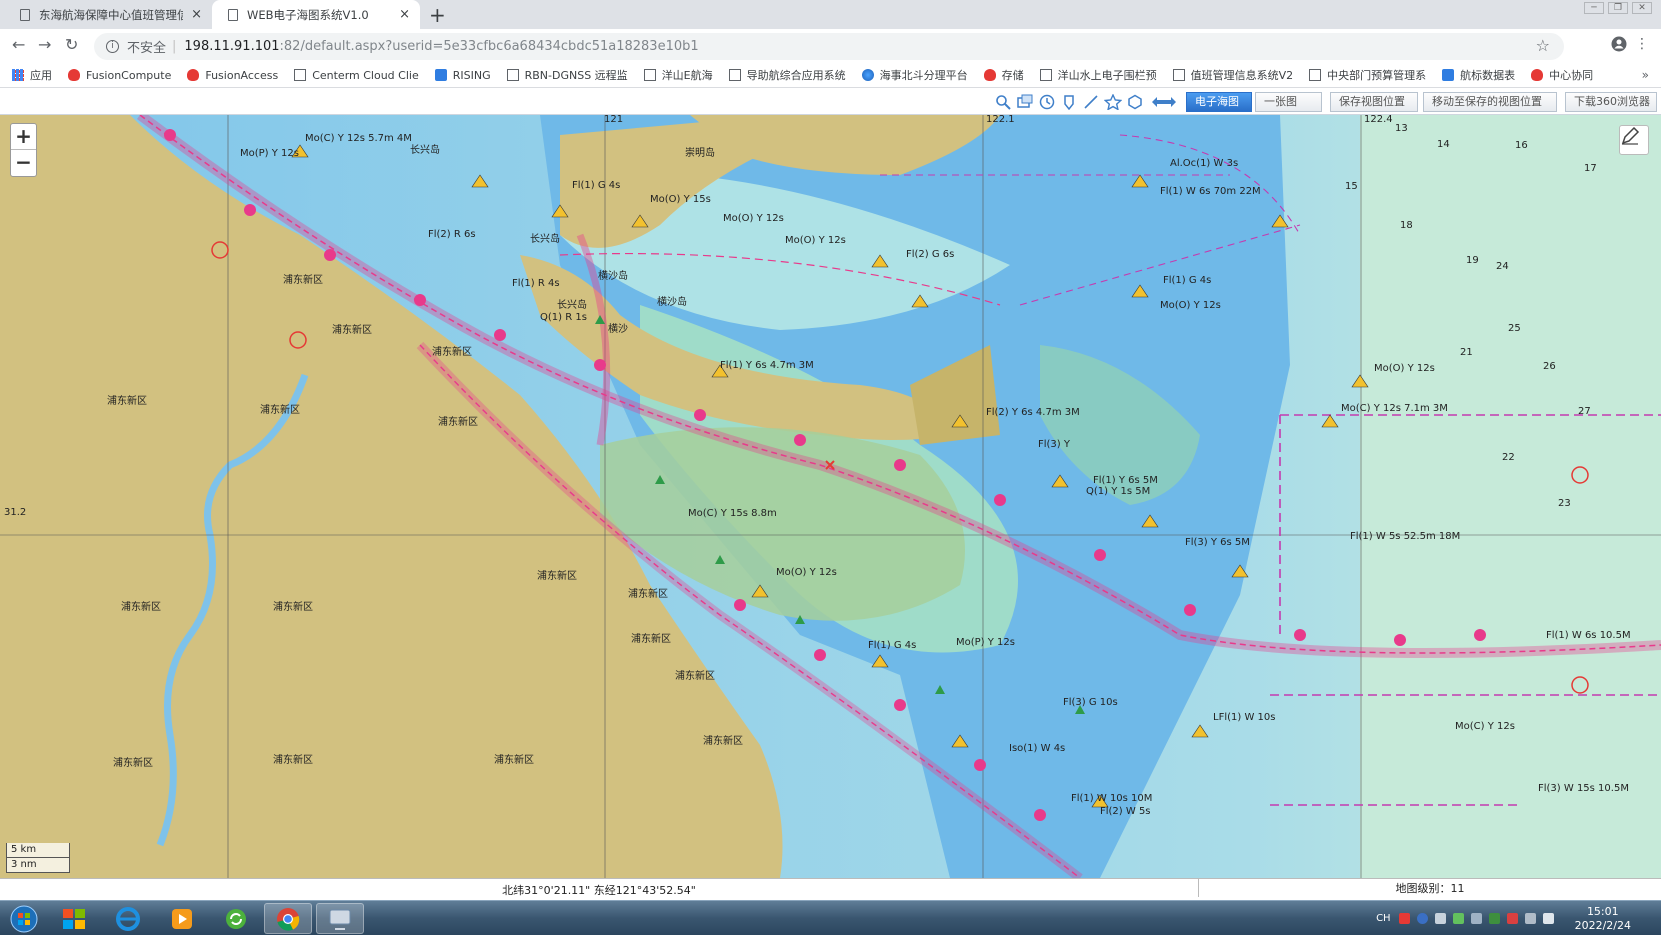 Image resolution: width=1661 pixels, height=936 pixels. I want to click on bookmarks-overflow-button: », so click(1645, 75).